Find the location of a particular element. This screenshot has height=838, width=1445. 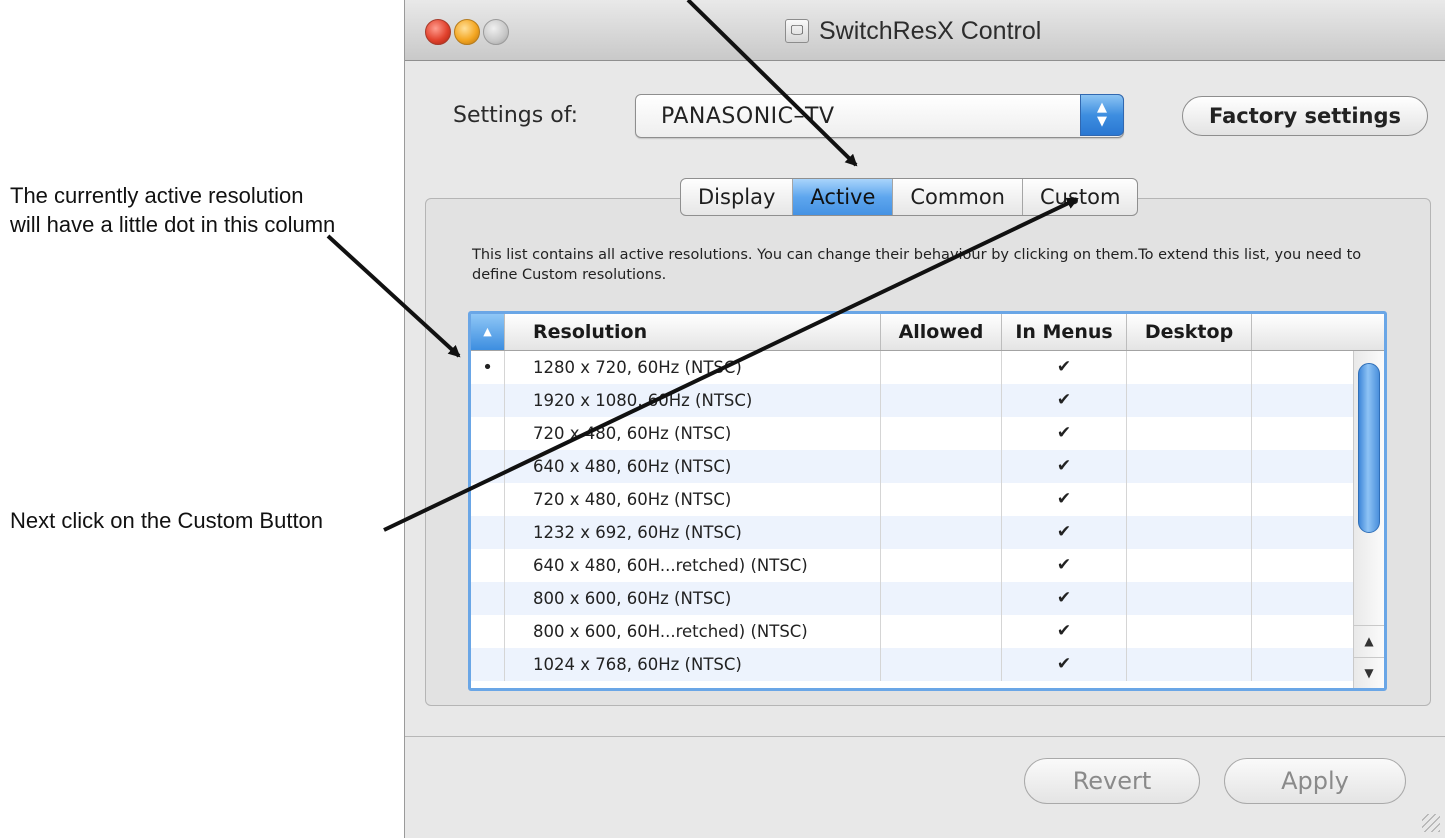

close-window-button is located at coordinates (438, 32).